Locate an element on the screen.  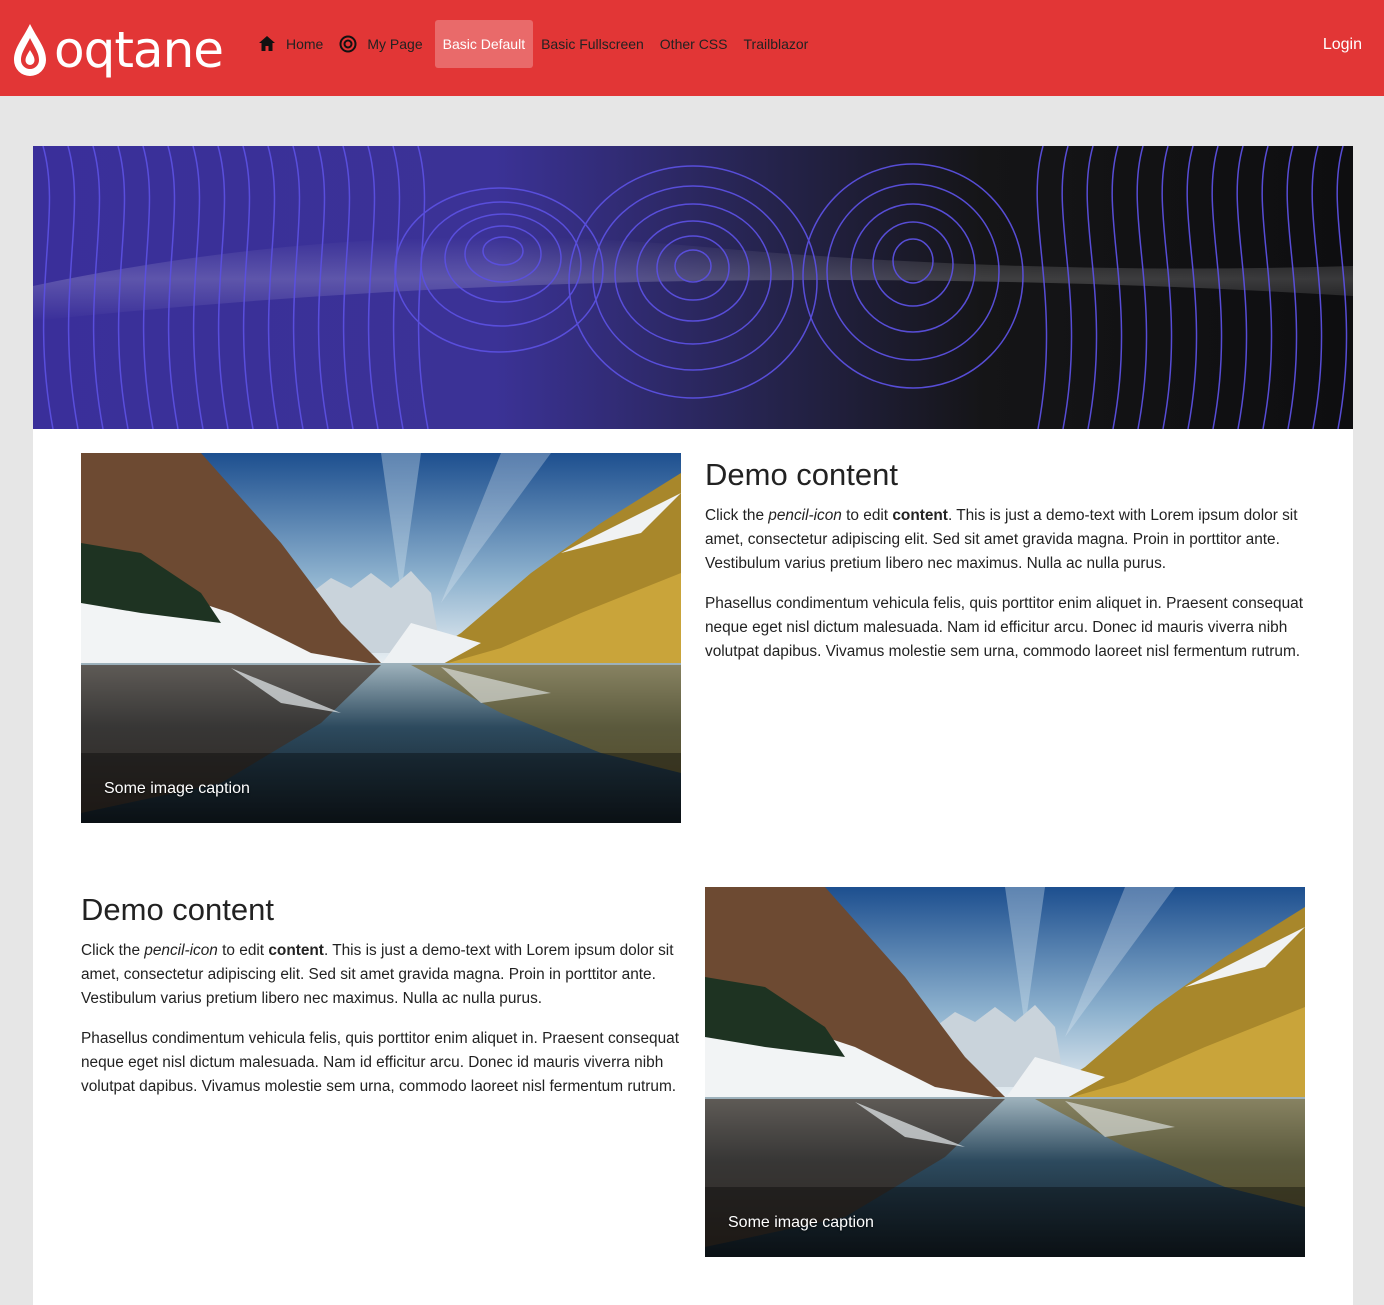
target-icon is located at coordinates (348, 44).